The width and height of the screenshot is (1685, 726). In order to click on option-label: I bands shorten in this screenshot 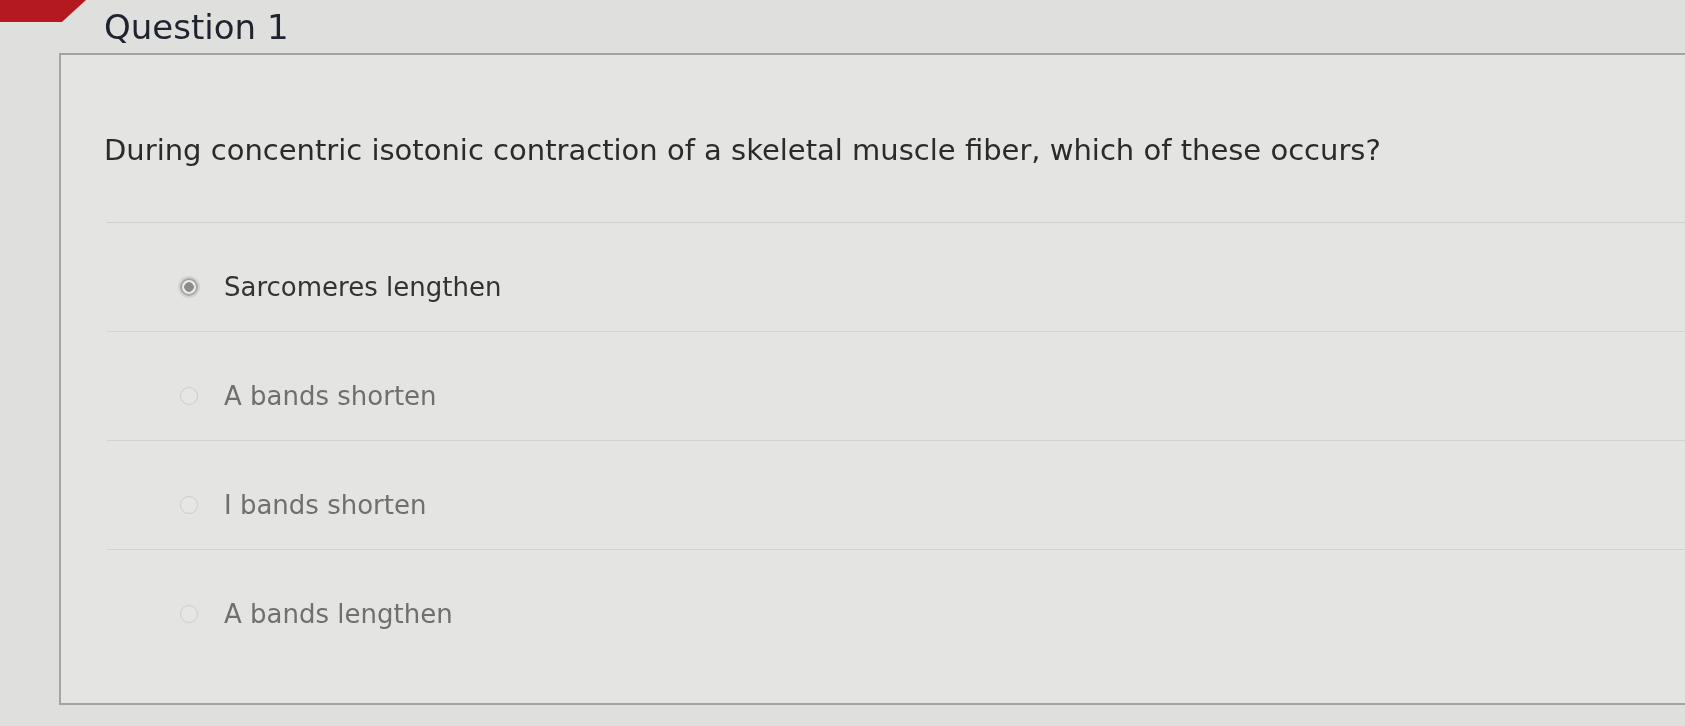, I will do `click(325, 505)`.